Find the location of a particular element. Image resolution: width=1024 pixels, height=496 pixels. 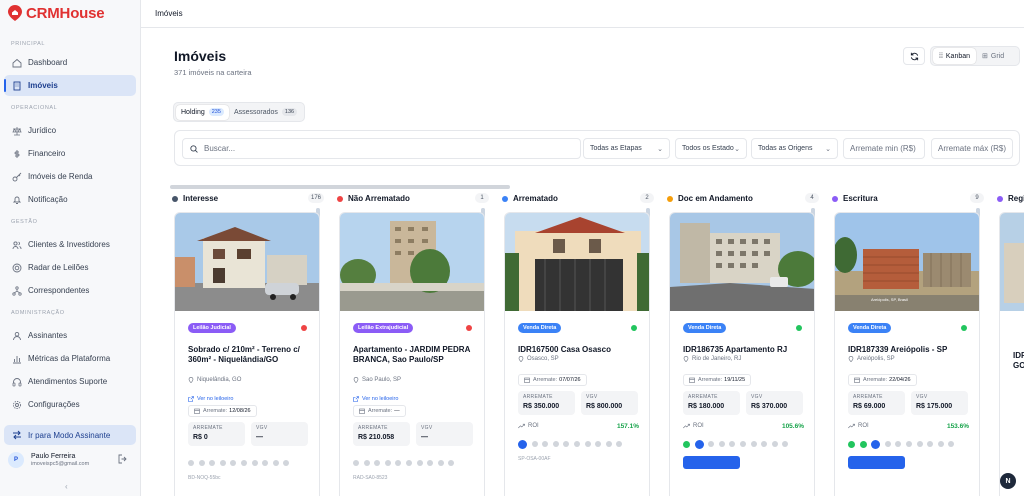

location-text: Osasco, SP is located at coordinates (543, 359).